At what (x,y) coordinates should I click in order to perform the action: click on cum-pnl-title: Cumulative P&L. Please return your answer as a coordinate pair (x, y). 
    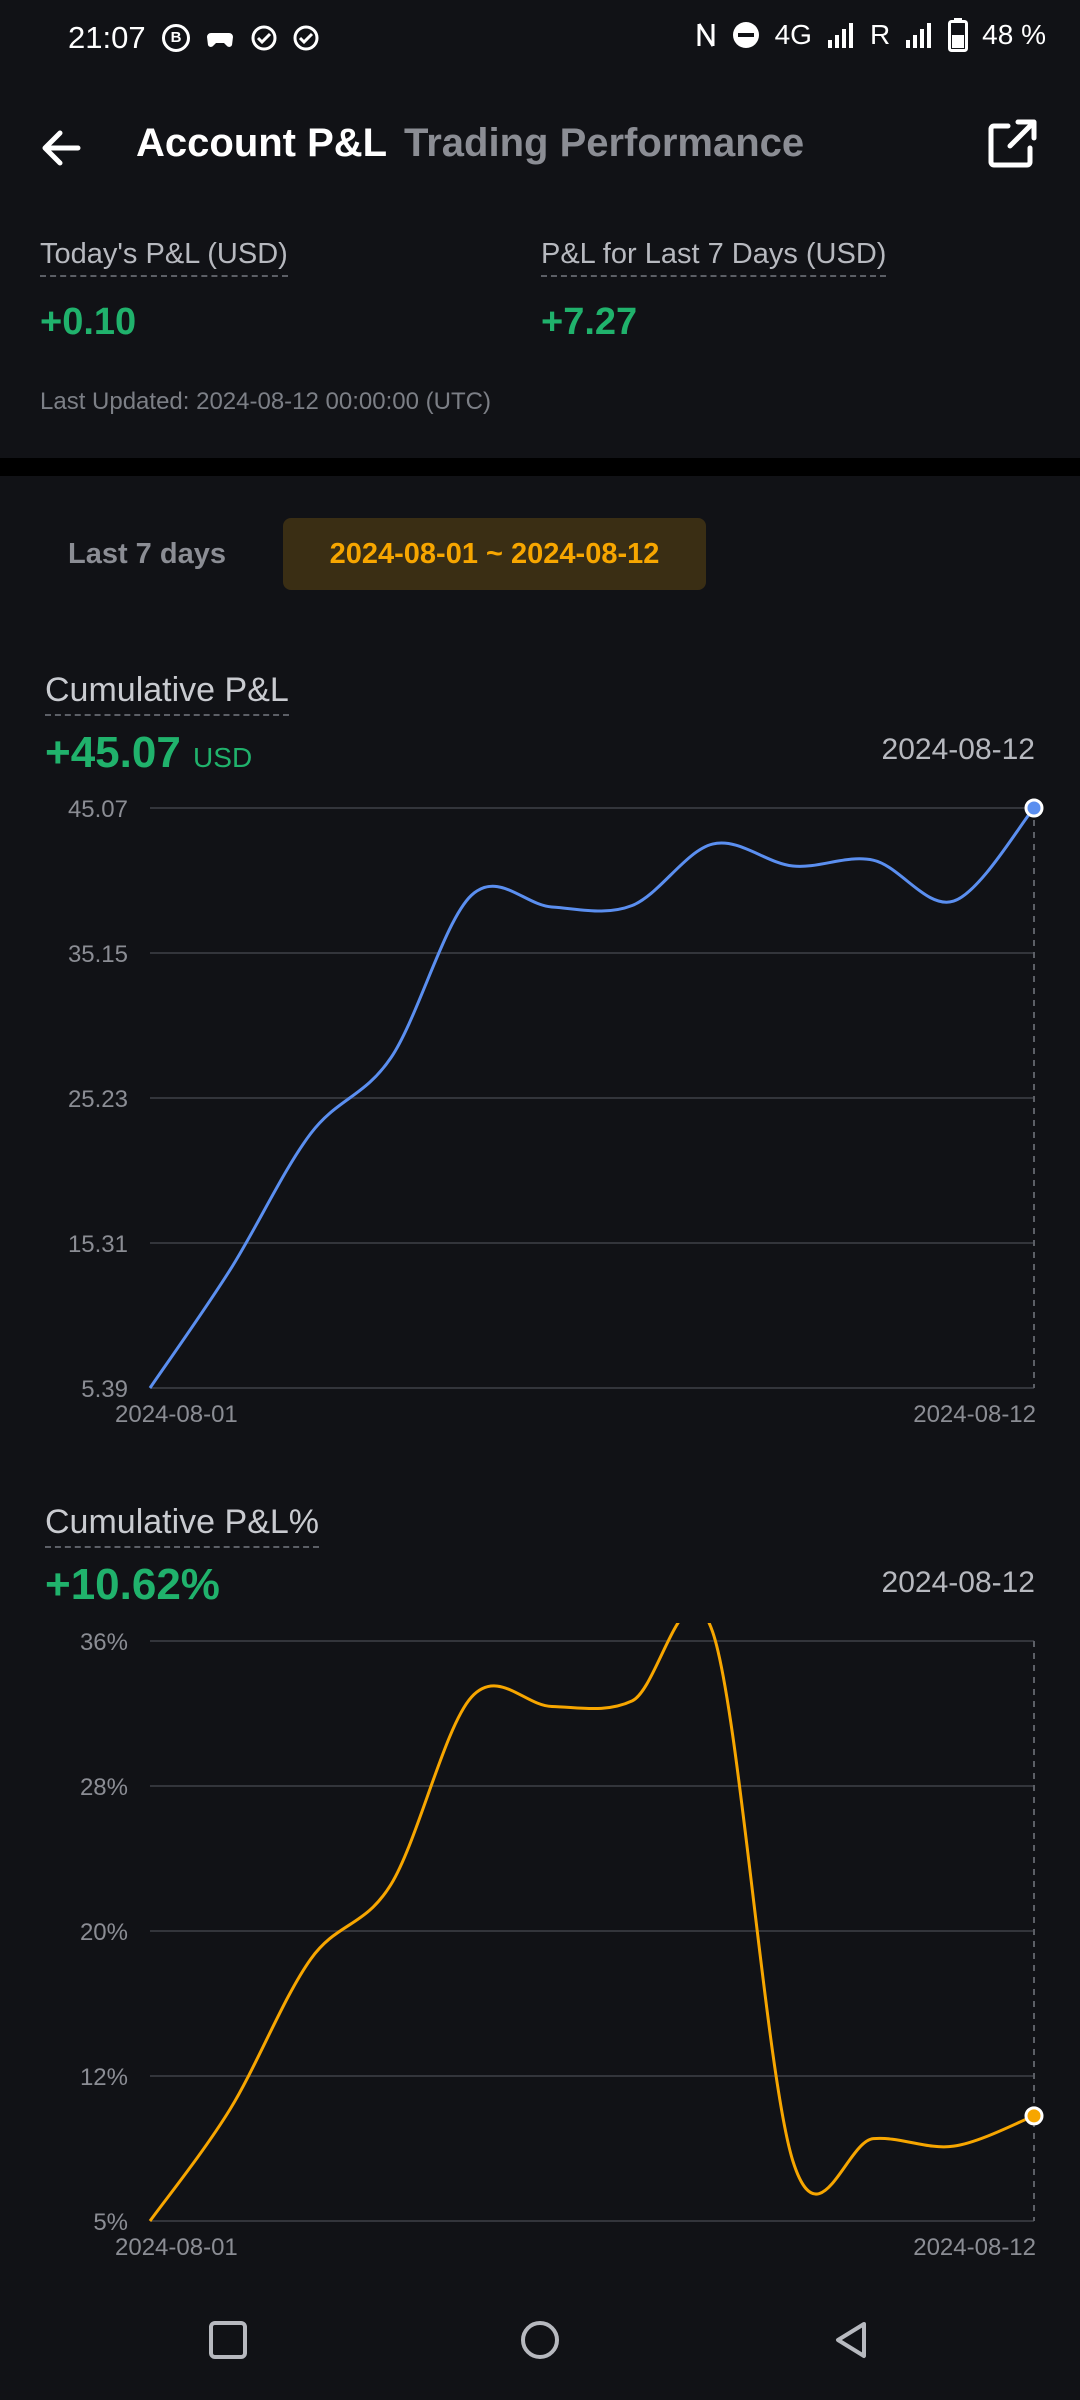
    Looking at the image, I should click on (167, 693).